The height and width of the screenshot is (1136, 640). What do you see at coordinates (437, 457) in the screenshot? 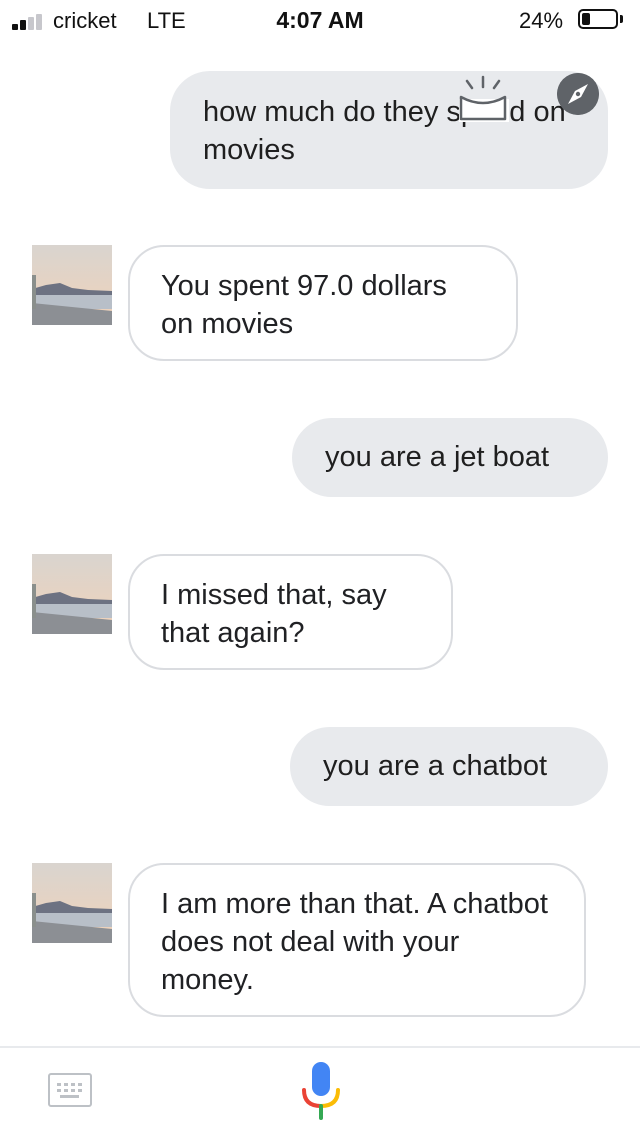
I see `message-text: you are a jet boat` at bounding box center [437, 457].